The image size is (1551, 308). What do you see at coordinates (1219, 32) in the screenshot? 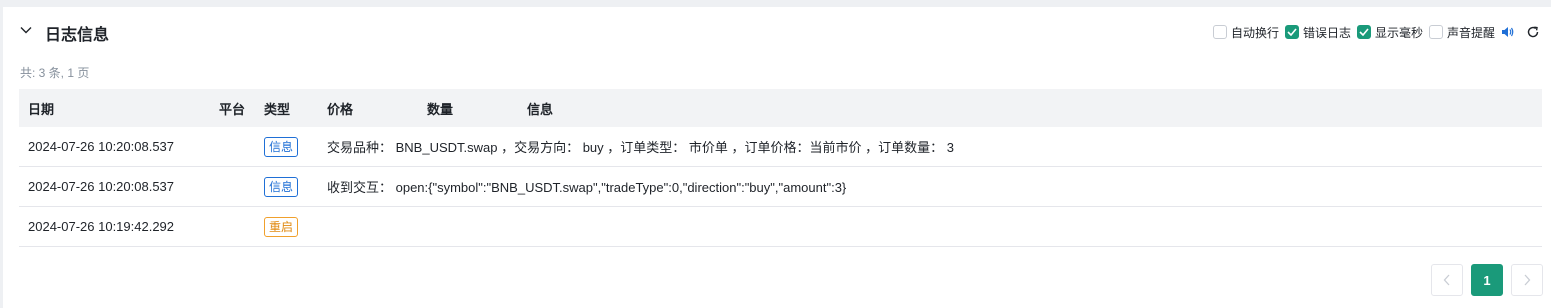
I see `auto-wrap-checkbox` at bounding box center [1219, 32].